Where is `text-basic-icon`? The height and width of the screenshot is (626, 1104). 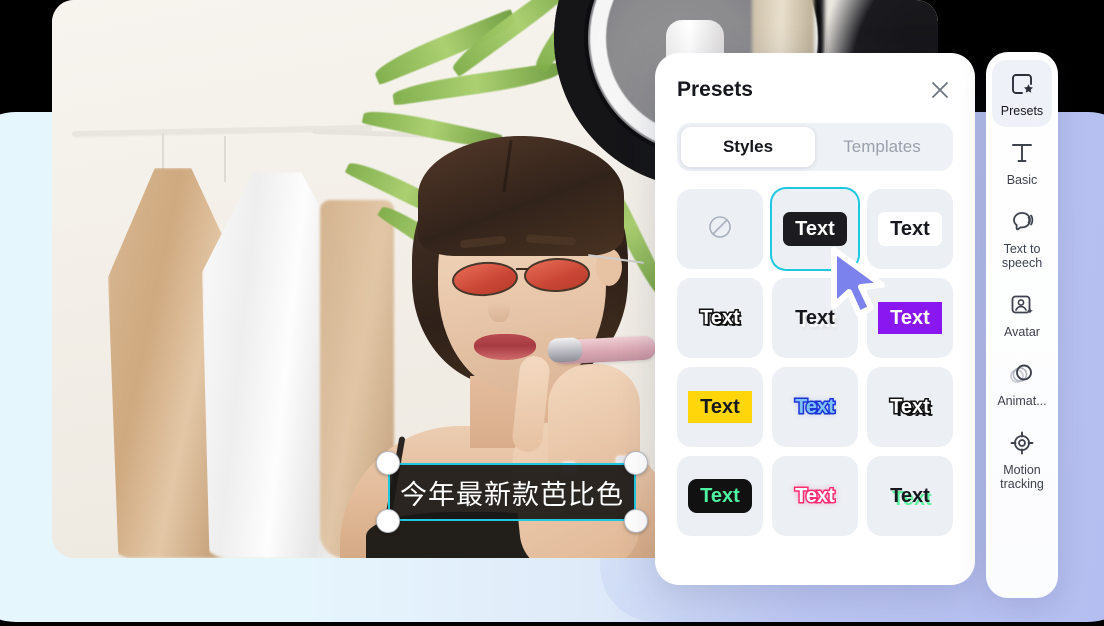 text-basic-icon is located at coordinates (1022, 153).